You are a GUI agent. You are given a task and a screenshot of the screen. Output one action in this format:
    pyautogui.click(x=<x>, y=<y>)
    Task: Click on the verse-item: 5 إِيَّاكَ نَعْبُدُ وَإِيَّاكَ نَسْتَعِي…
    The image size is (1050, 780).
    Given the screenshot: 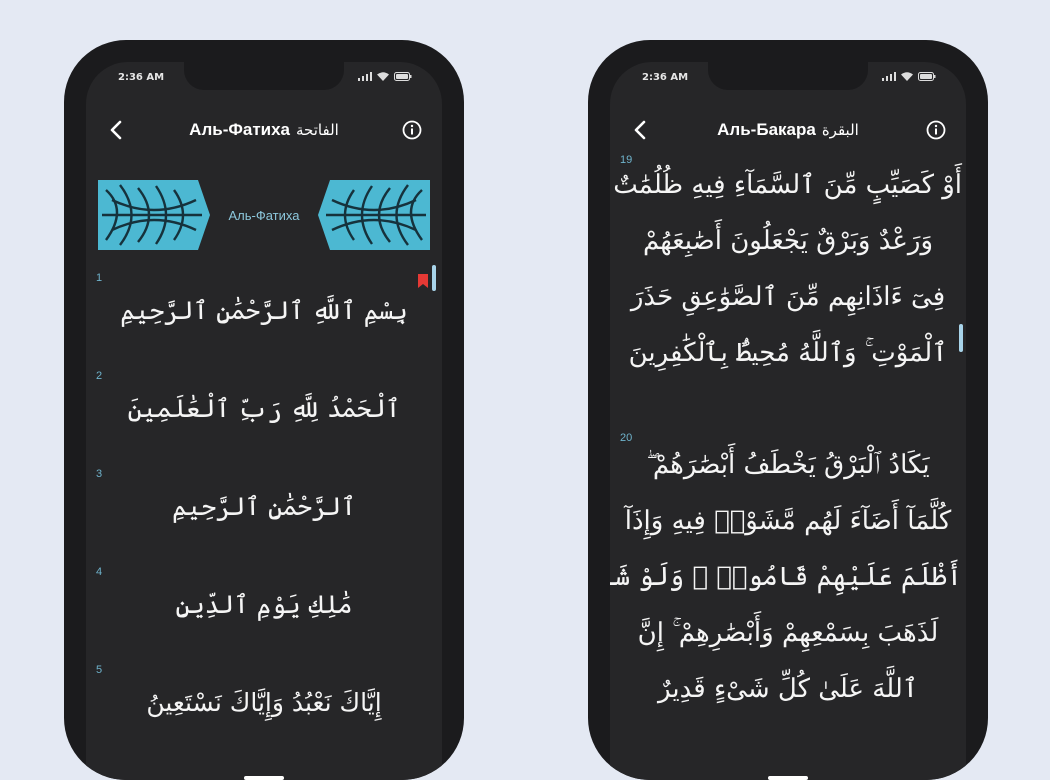 What is the action you would take?
    pyautogui.click(x=264, y=713)
    